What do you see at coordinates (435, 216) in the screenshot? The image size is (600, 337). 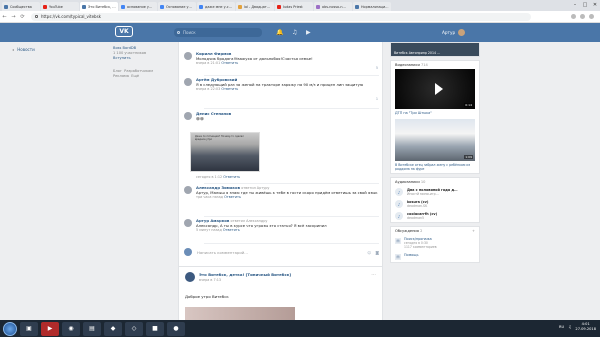 I see `audio-item: ♪ coolacarrfh (cv) deadman5` at bounding box center [435, 216].